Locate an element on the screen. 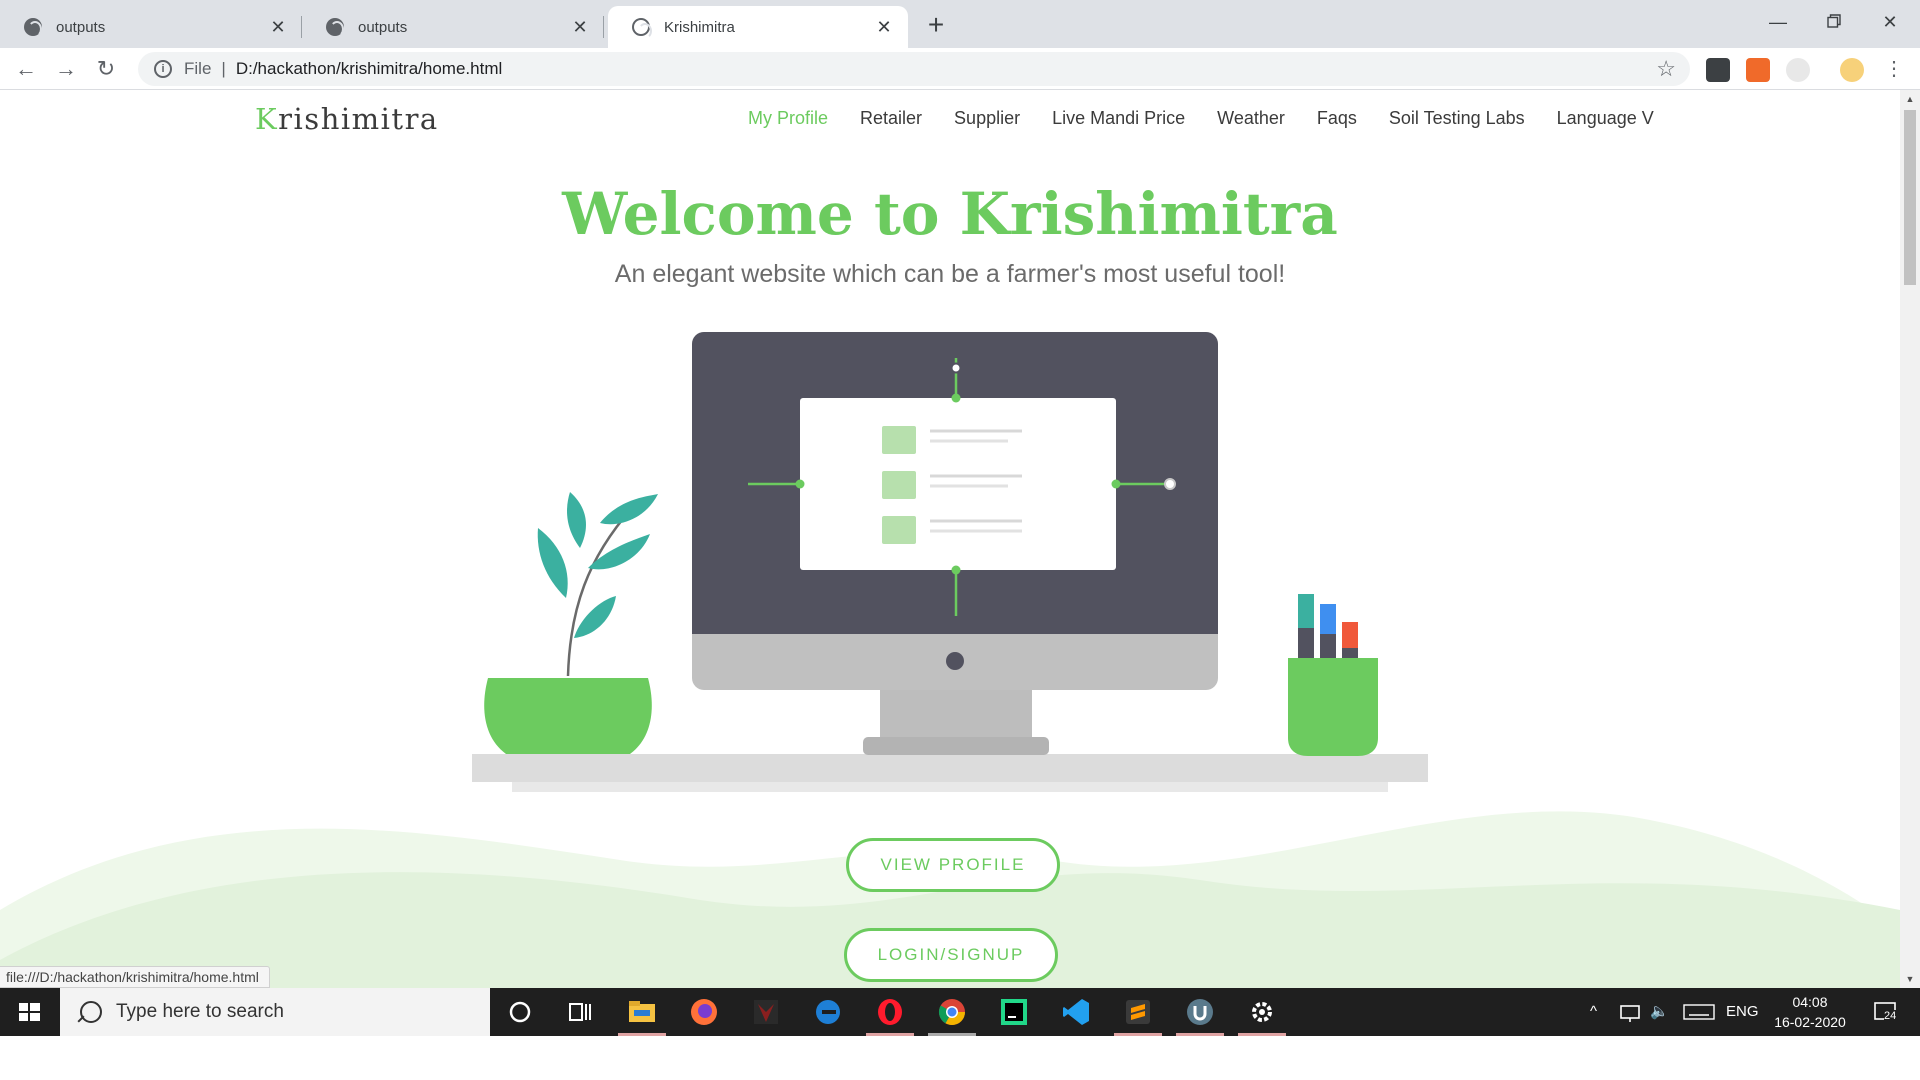  forward-button: → is located at coordinates (66, 69).